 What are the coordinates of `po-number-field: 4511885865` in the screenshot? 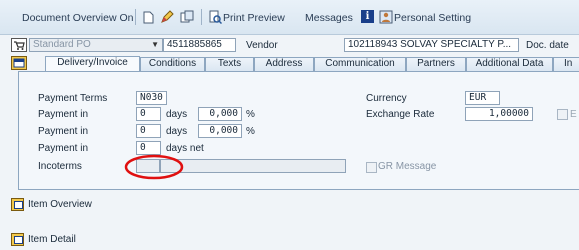 It's located at (199, 45).